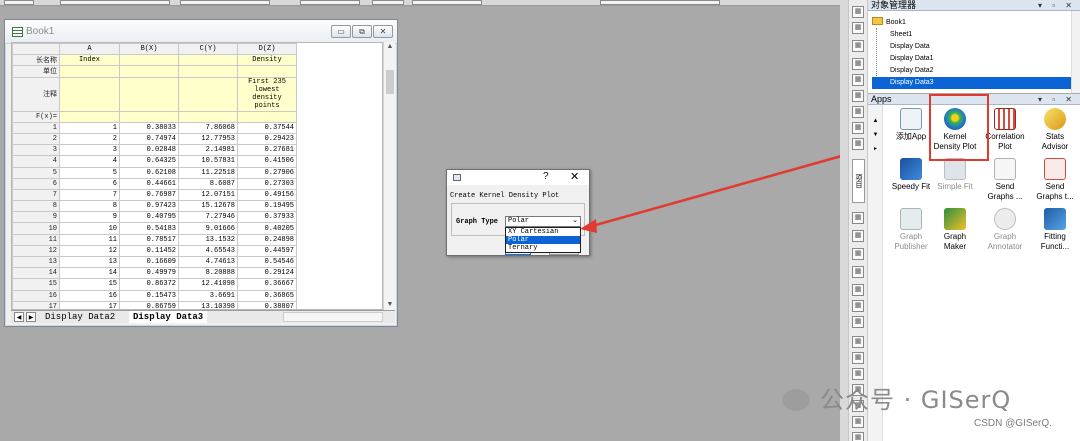 The image size is (1080, 441). I want to click on data-cell: 0.27303, so click(267, 183).